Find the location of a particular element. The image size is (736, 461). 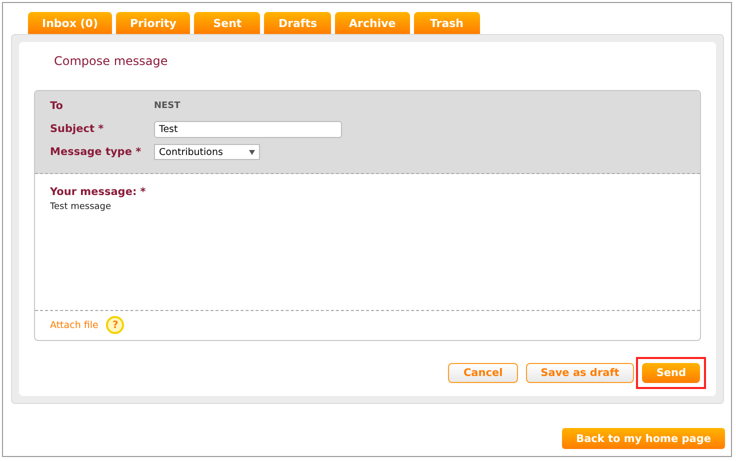

send-button: Send is located at coordinates (671, 373).